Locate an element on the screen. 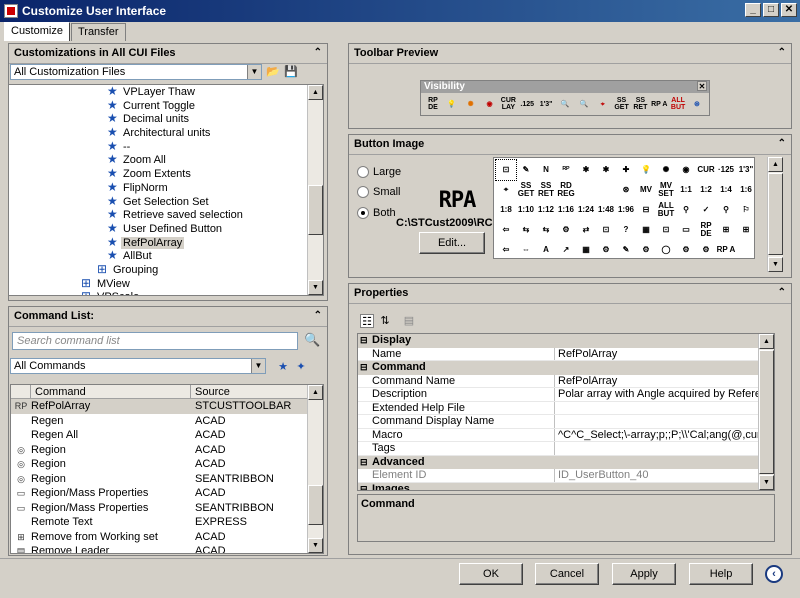 This screenshot has height=598, width=800. open-file-icon: 📂 is located at coordinates (273, 72).